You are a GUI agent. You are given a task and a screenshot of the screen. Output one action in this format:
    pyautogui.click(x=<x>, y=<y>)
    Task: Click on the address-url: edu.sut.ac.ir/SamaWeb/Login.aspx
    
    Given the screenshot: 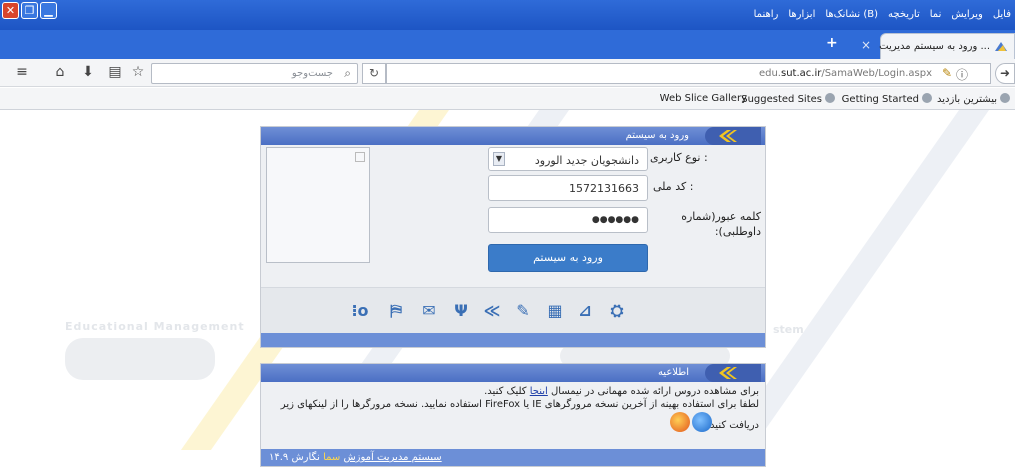 What is the action you would take?
    pyautogui.click(x=845, y=73)
    